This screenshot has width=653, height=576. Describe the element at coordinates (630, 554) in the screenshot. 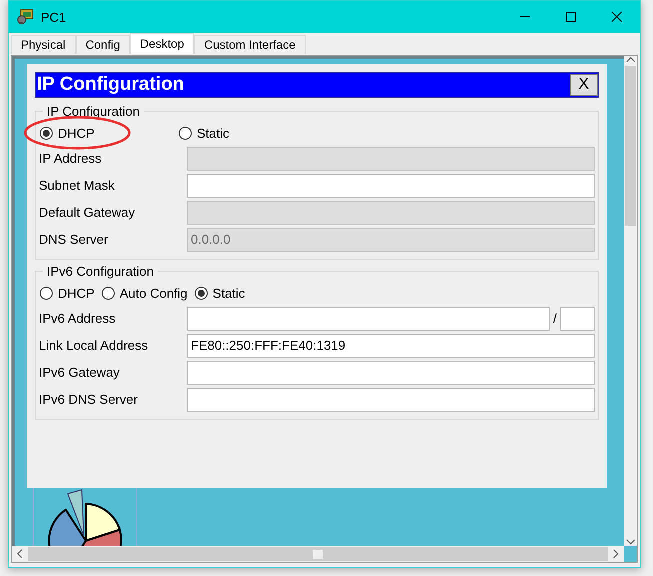

I see `scrollbar-corner` at that location.